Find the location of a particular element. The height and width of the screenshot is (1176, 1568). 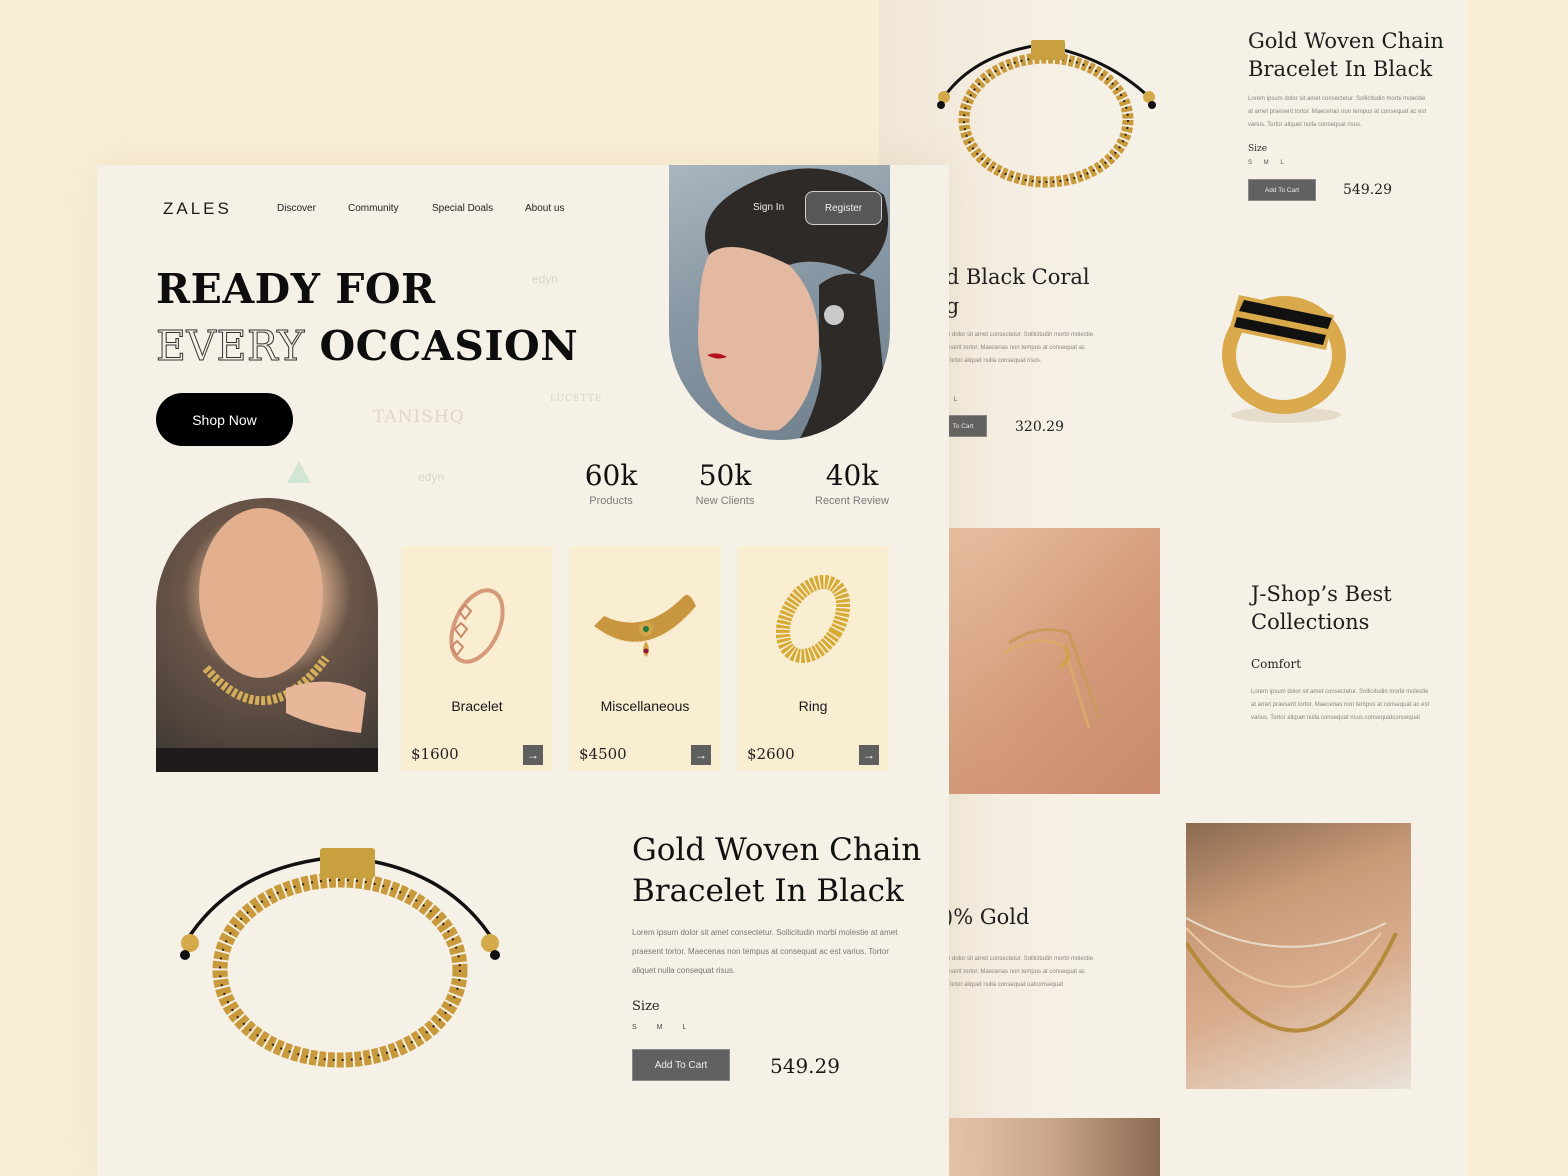

category-name: Bracelet is located at coordinates (477, 706).